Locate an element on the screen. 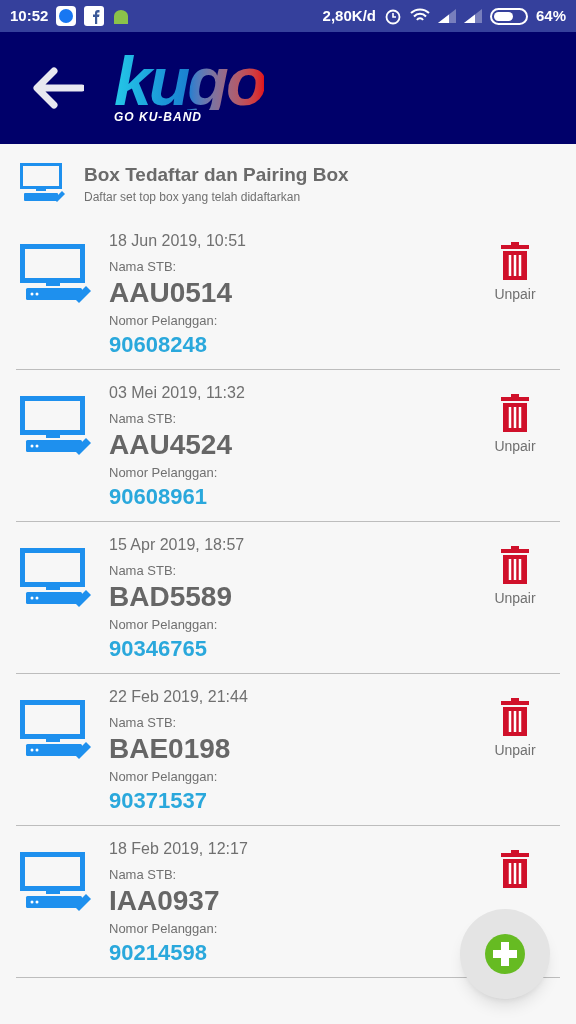 The width and height of the screenshot is (576, 1024). alarm-icon is located at coordinates (392, 16).